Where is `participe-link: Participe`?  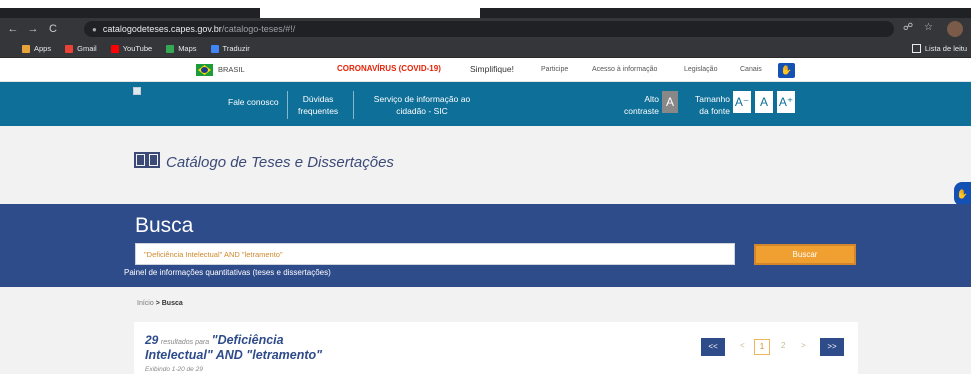
participe-link: Participe is located at coordinates (554, 69).